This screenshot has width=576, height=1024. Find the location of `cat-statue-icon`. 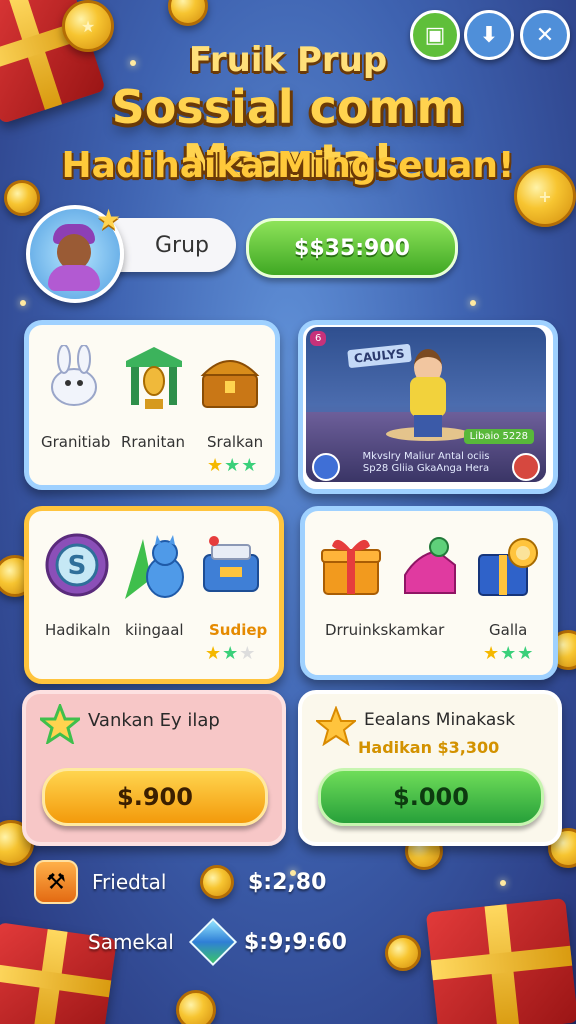

cat-statue-icon is located at coordinates (156, 566).